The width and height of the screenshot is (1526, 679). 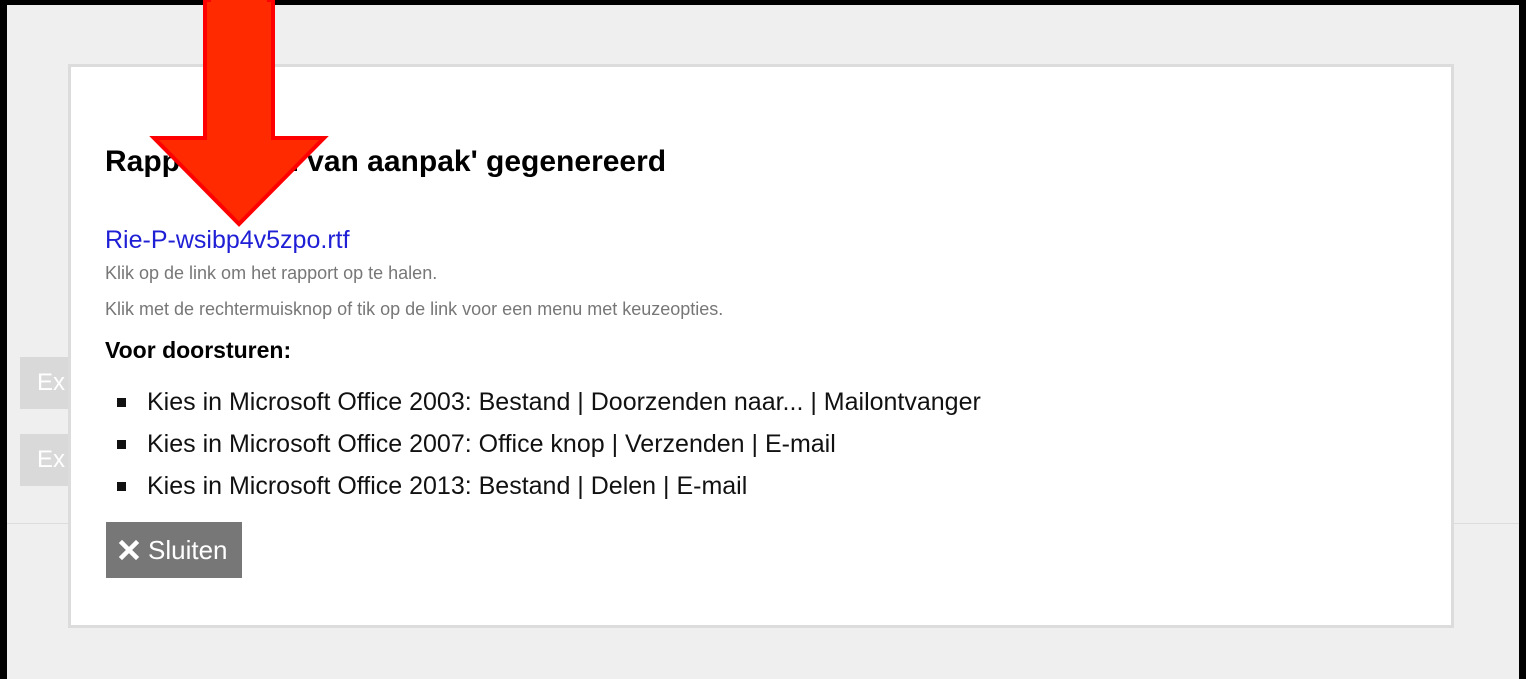 I want to click on close-button-label: Sluiten, so click(x=188, y=549).